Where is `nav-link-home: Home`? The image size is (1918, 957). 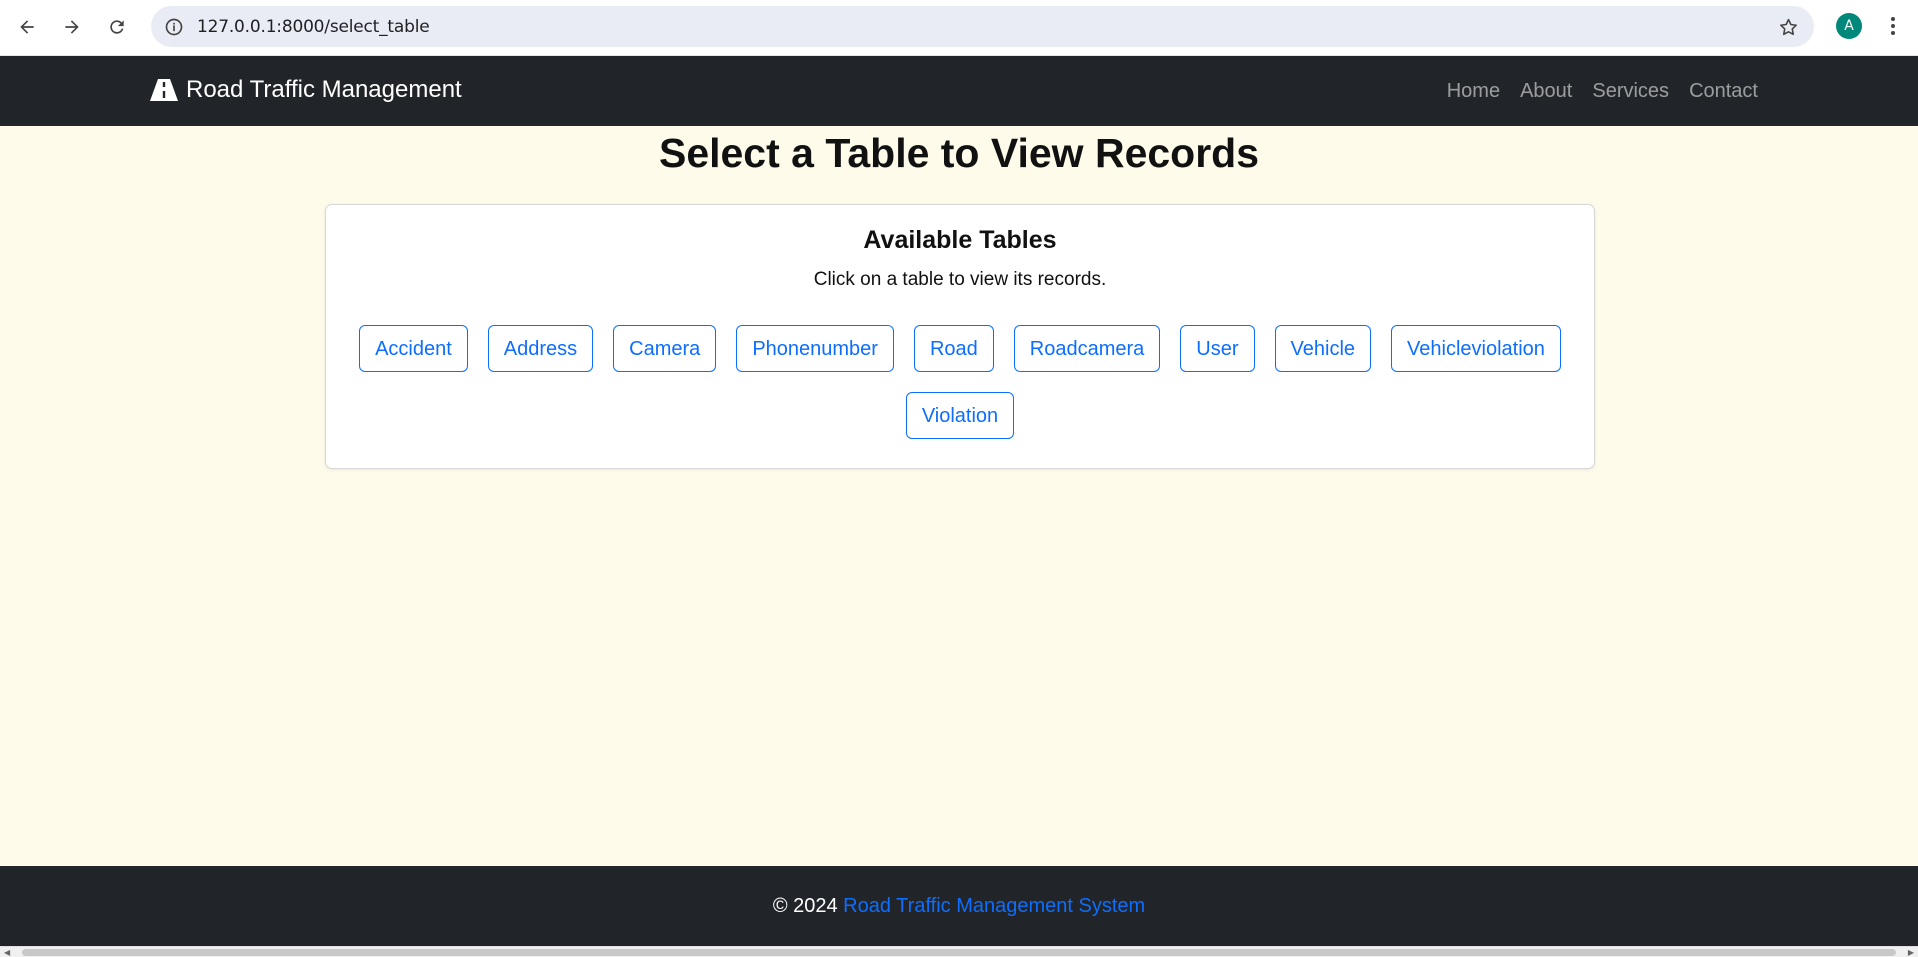
nav-link-home: Home is located at coordinates (1473, 91).